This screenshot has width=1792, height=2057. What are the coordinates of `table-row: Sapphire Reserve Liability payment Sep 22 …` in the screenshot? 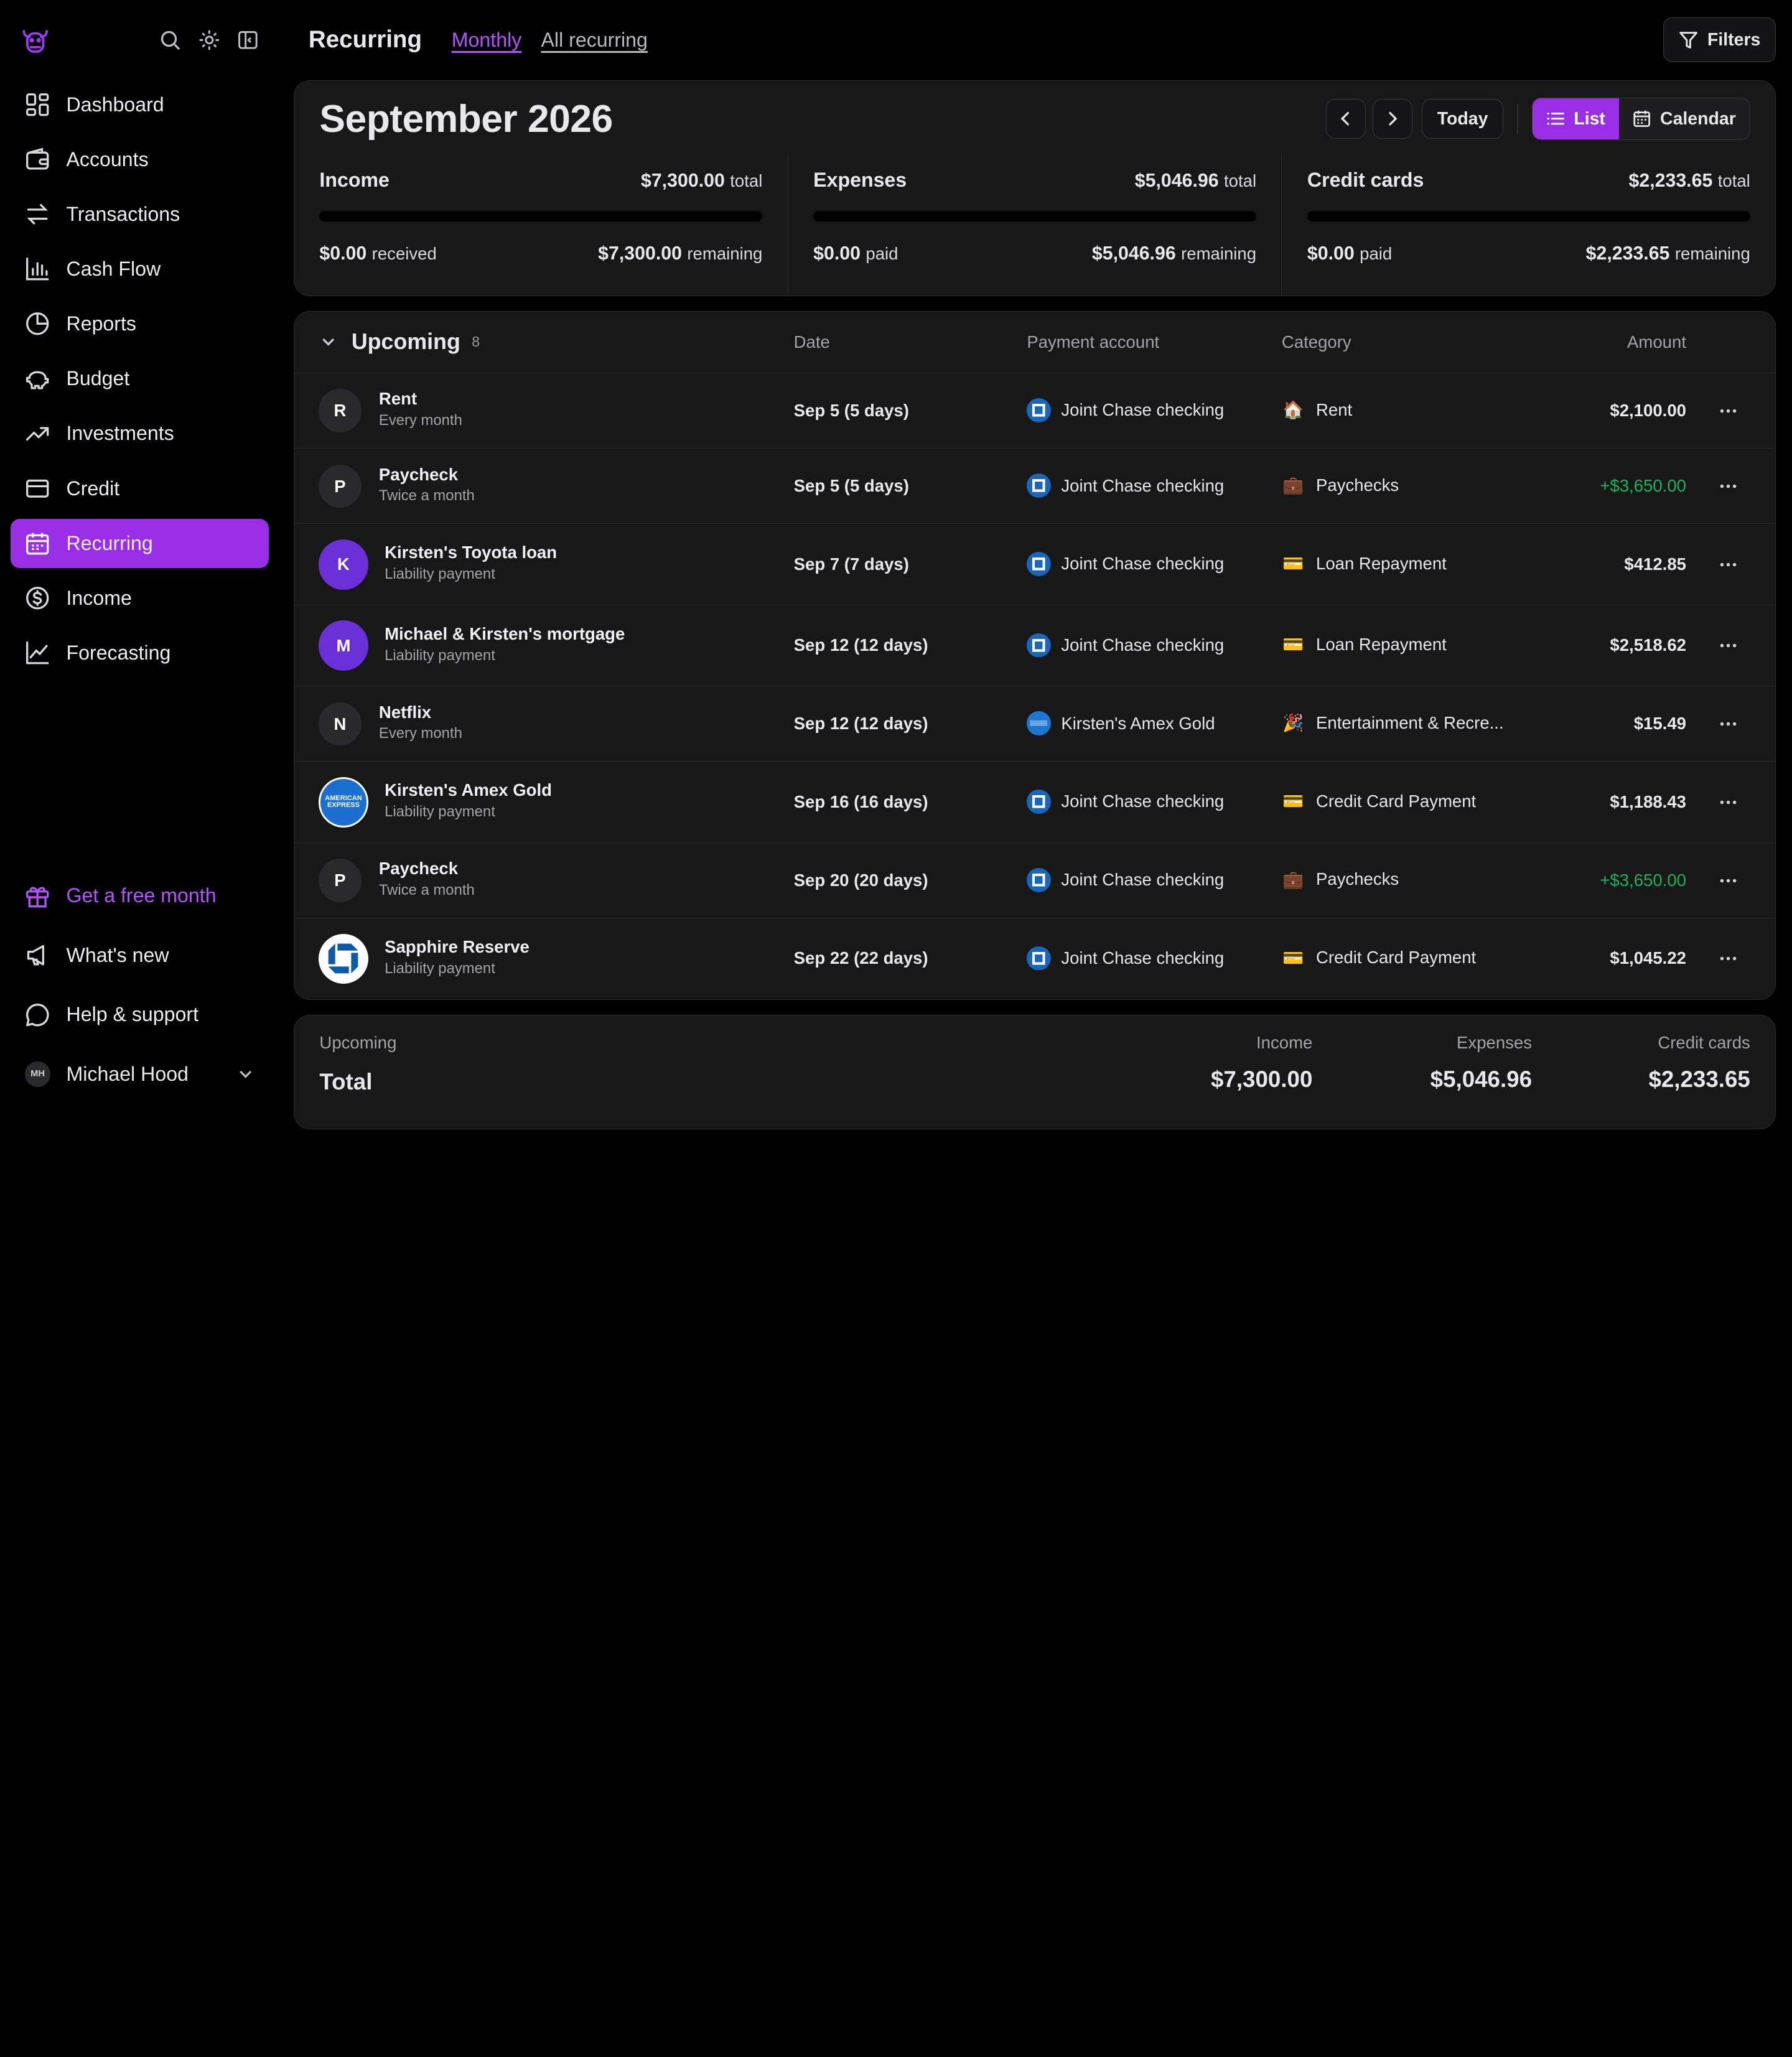 It's located at (1034, 958).